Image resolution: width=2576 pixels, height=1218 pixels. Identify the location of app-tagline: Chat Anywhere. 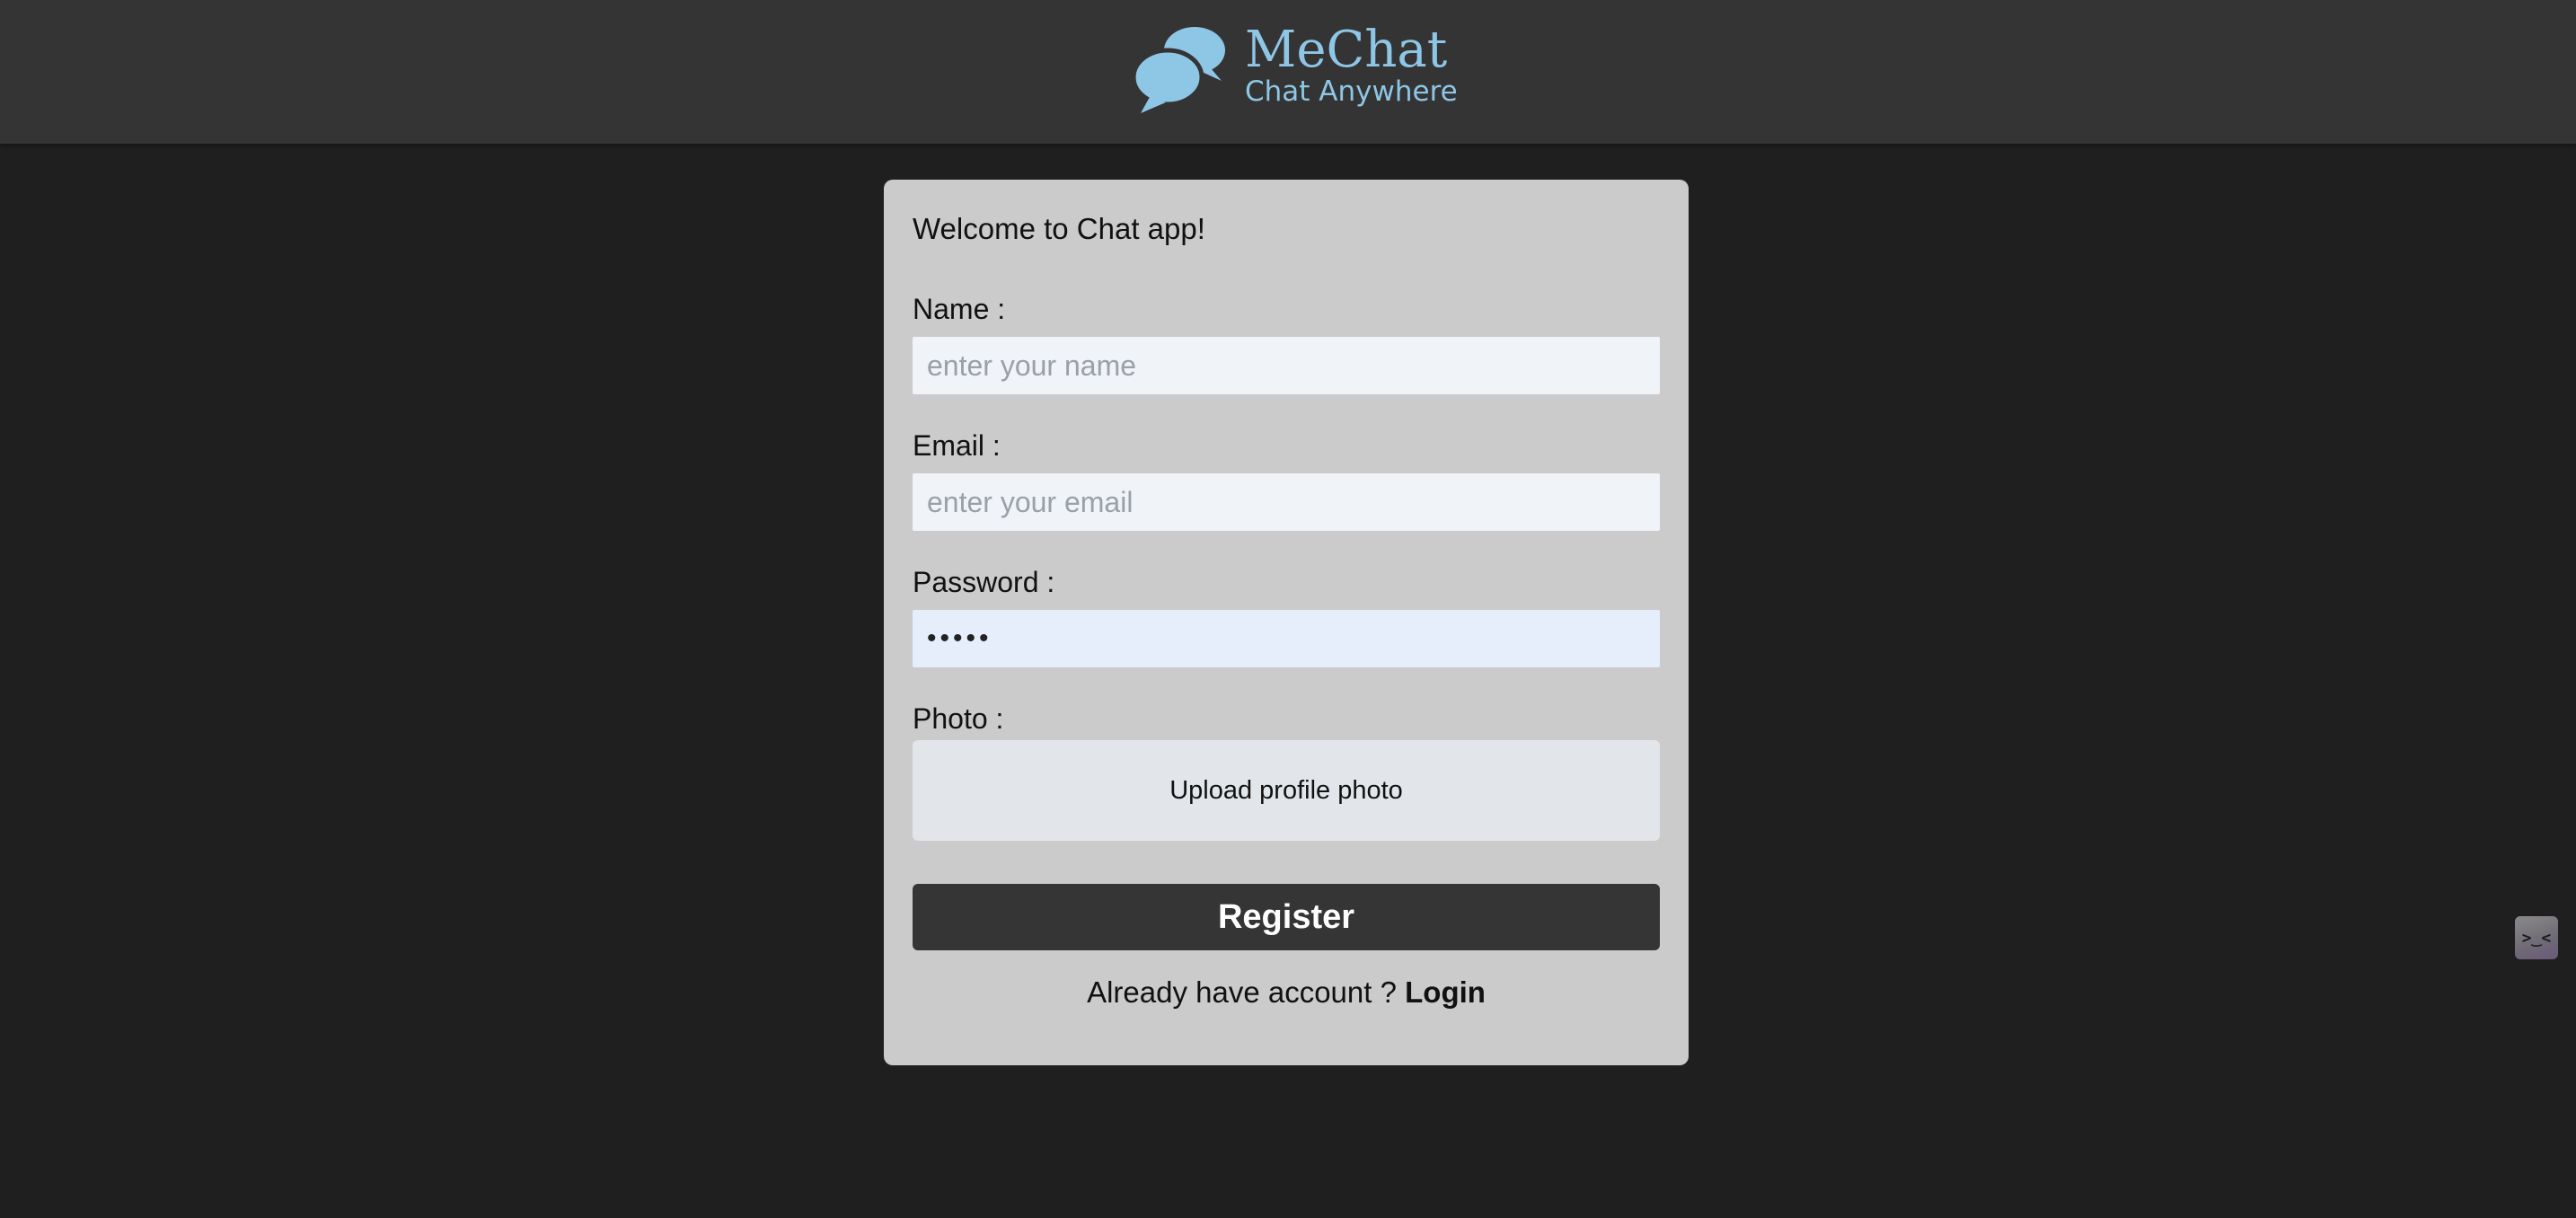
(1351, 91).